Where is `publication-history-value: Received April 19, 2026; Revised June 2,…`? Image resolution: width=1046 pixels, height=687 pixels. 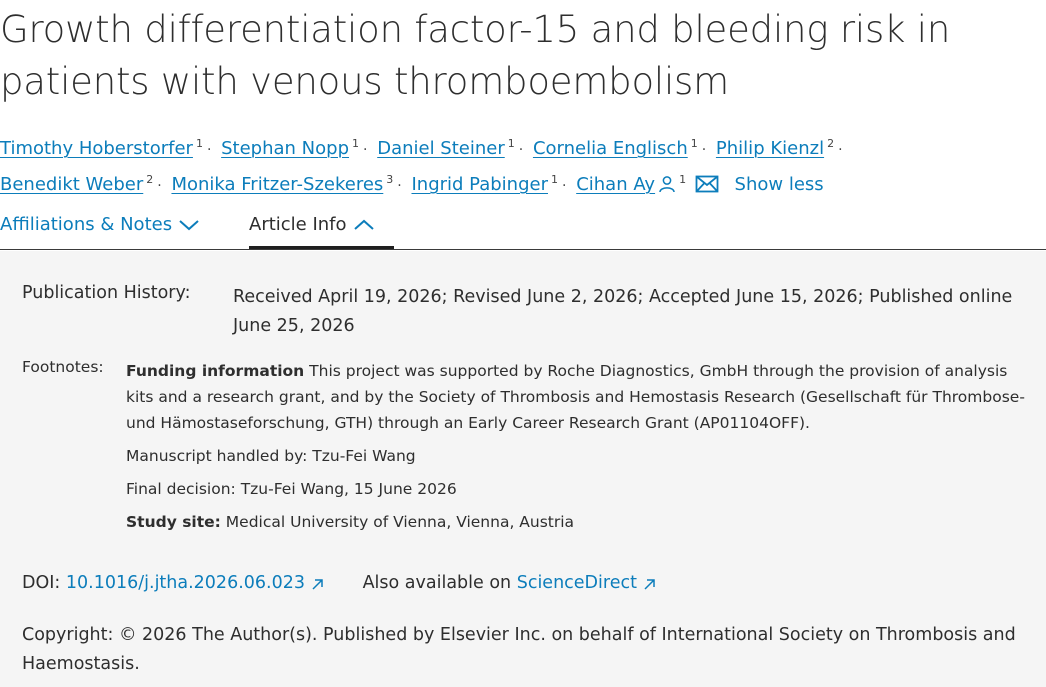 publication-history-value: Received April 19, 2026; Revised June 2,… is located at coordinates (623, 311).